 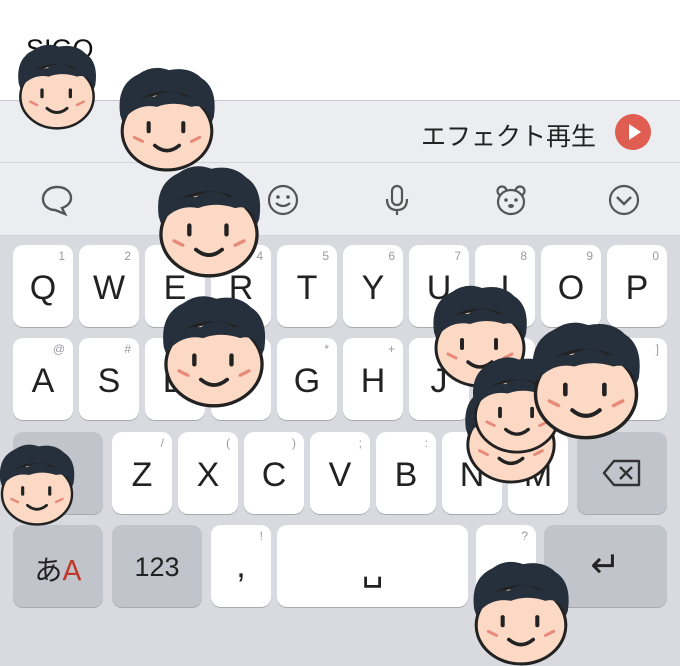 I want to click on key-label: H, so click(x=373, y=381).